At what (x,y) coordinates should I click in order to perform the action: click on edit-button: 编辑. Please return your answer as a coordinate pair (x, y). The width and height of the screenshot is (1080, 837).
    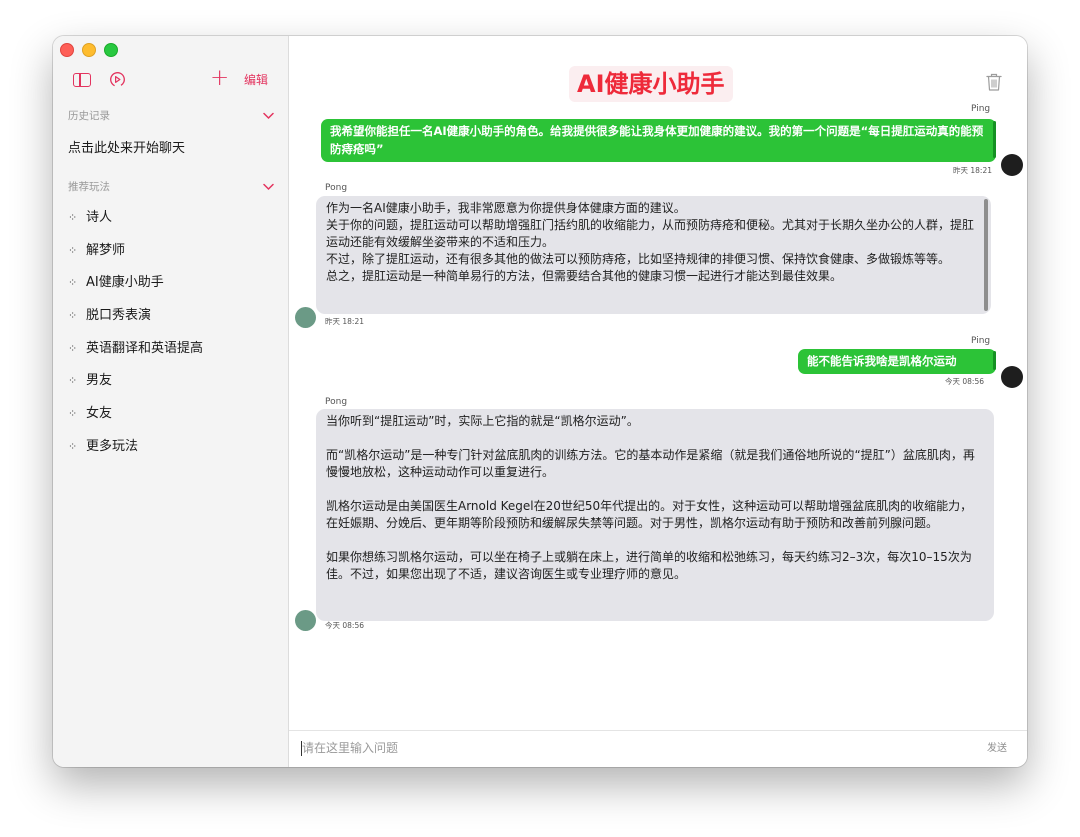
    Looking at the image, I should click on (256, 80).